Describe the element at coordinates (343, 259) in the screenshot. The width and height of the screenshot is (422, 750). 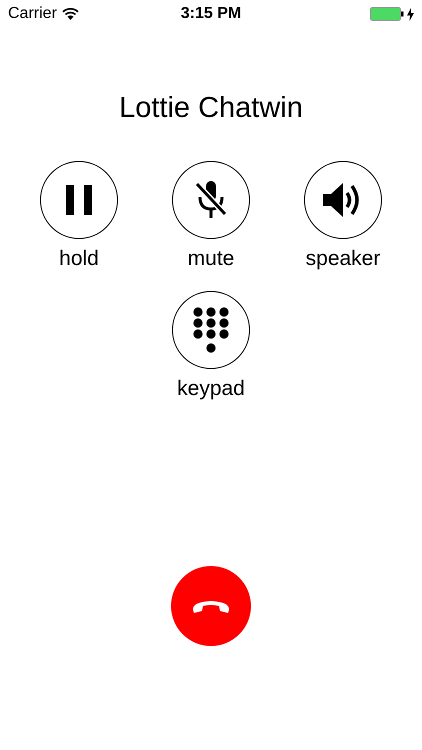
I see `button-label: speaker` at that location.